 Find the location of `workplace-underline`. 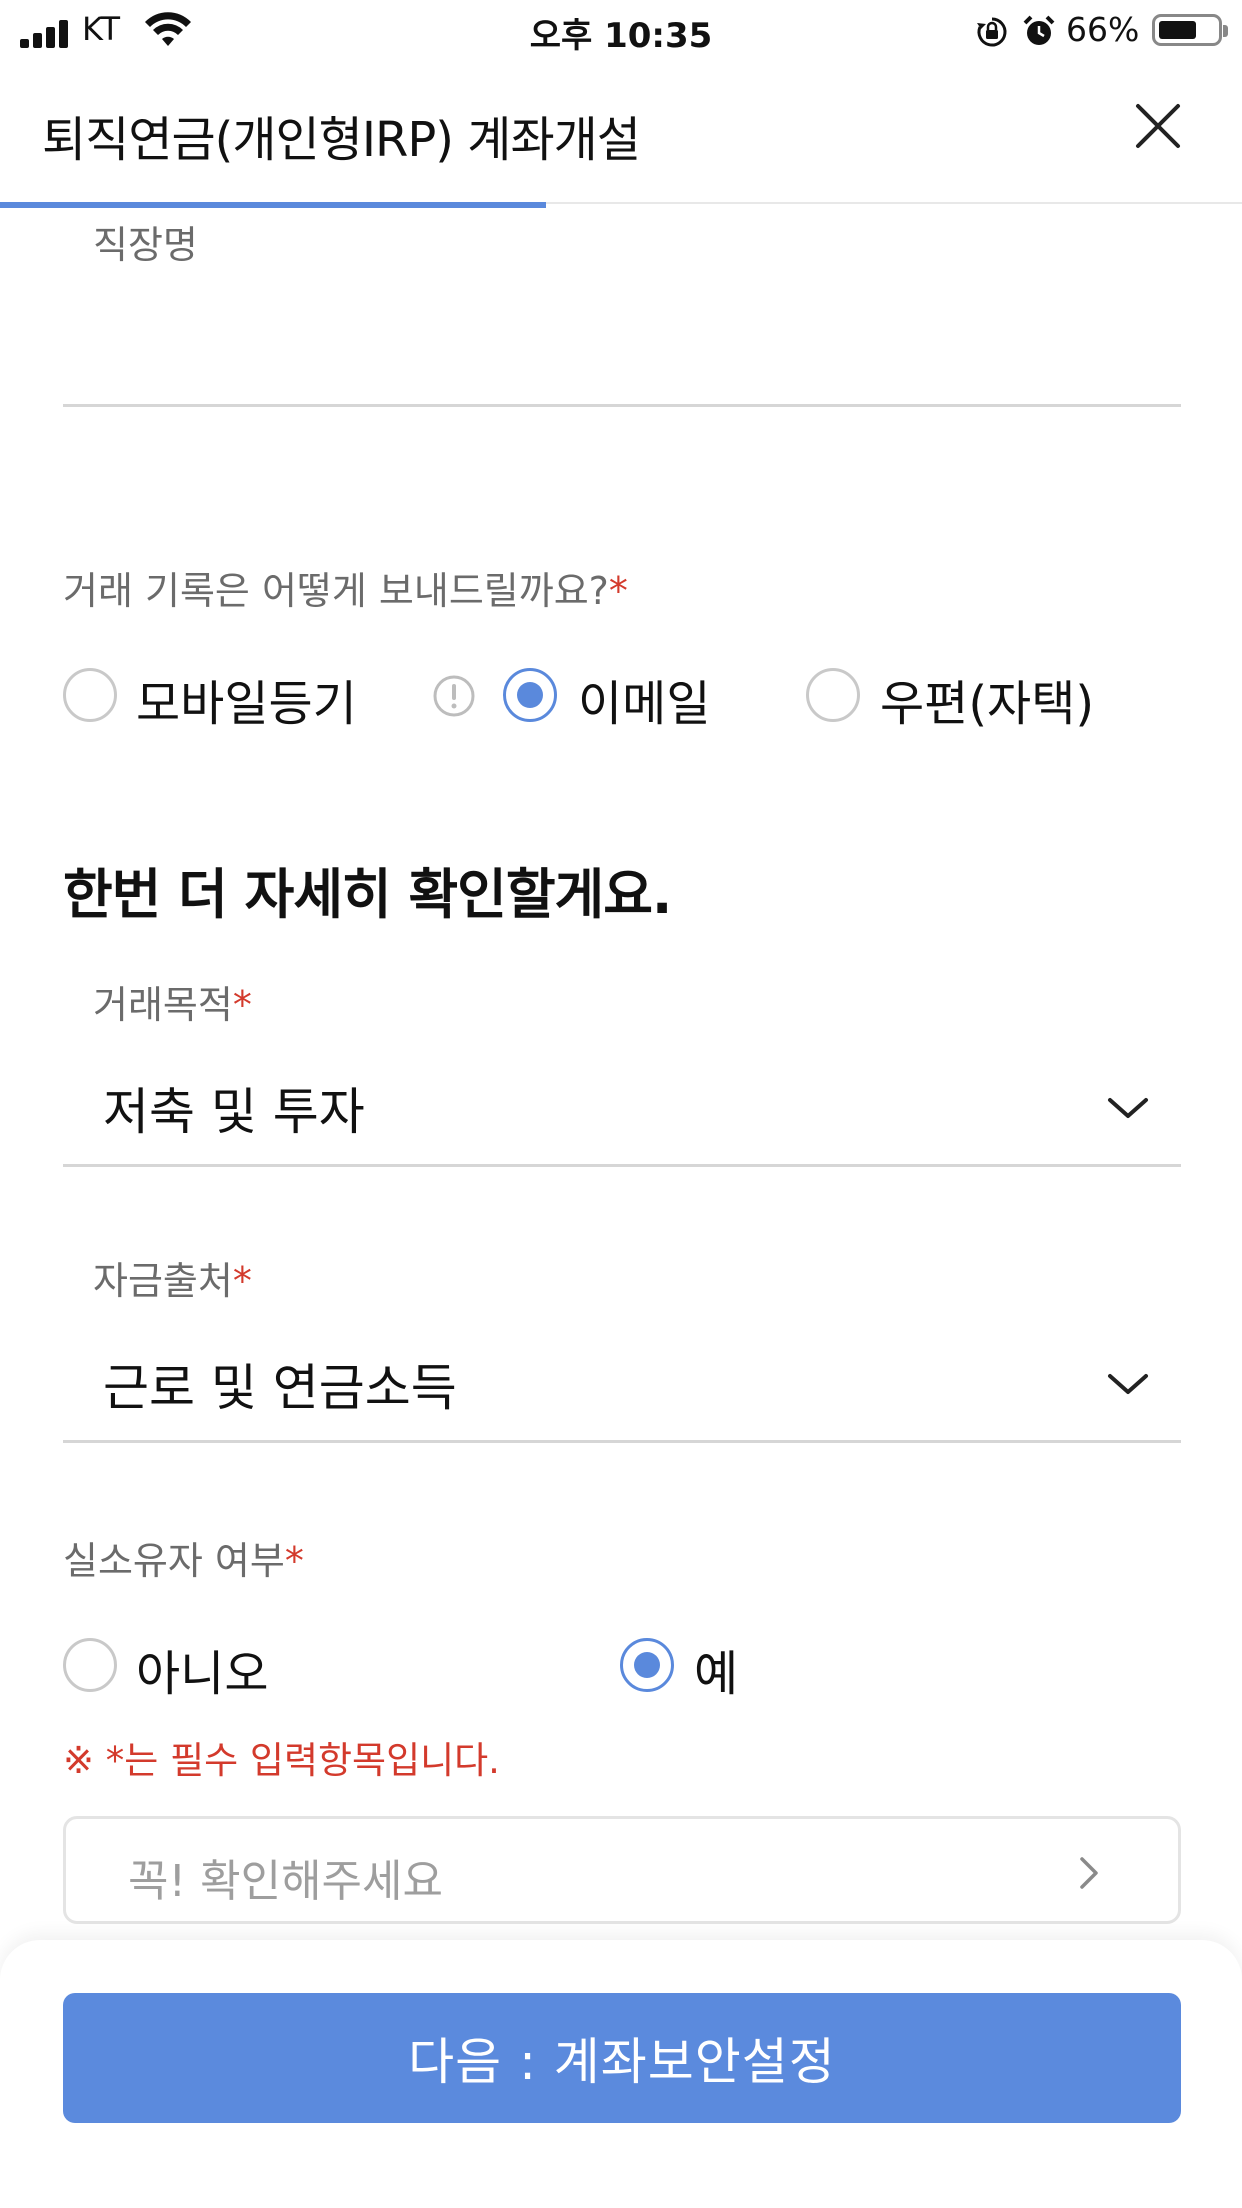

workplace-underline is located at coordinates (622, 405).